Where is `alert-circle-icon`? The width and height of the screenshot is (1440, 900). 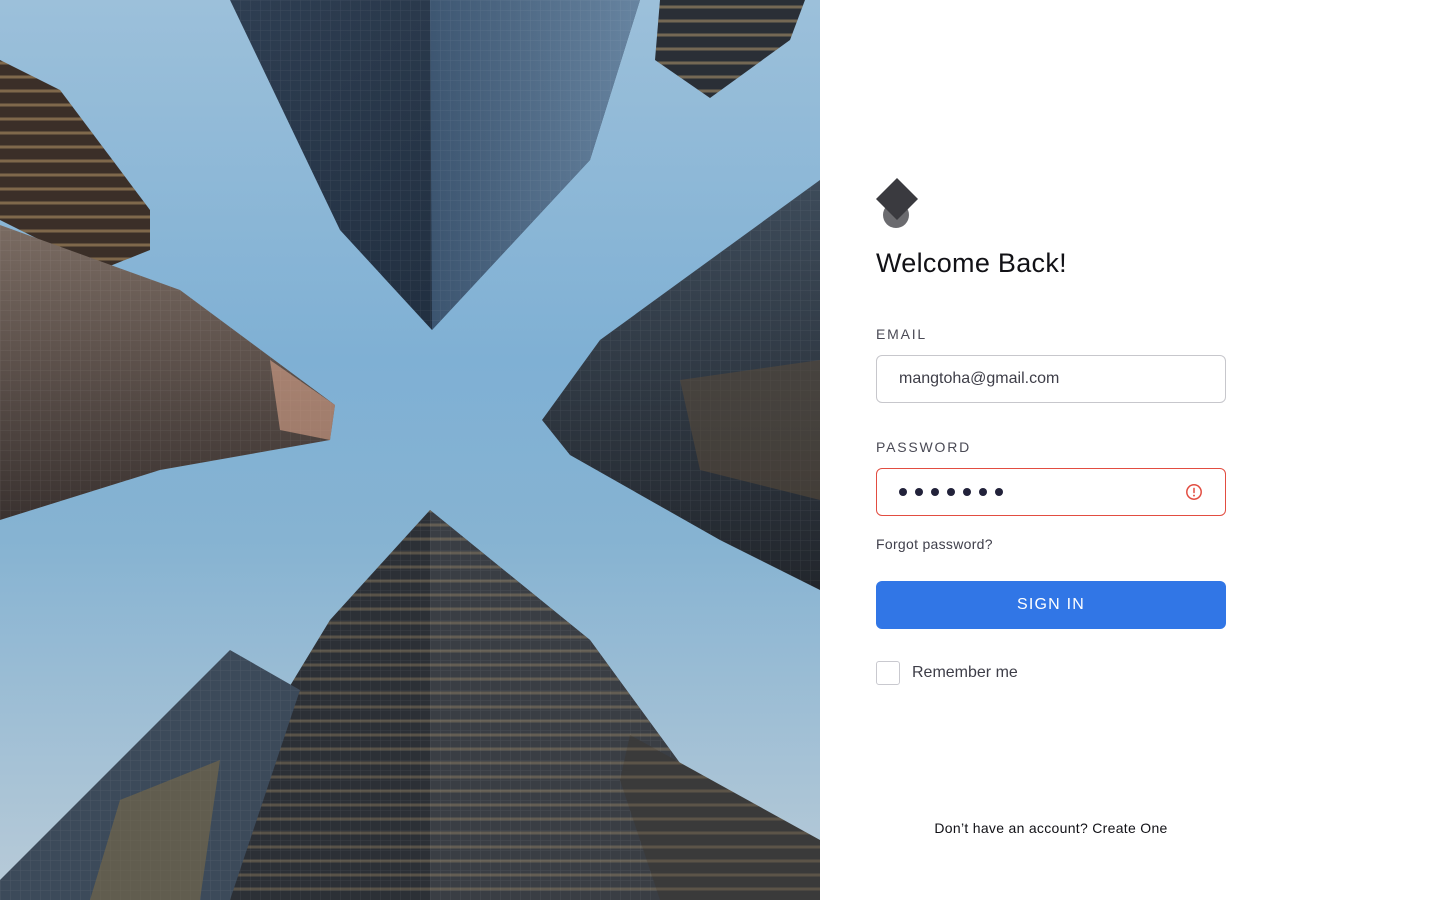
alert-circle-icon is located at coordinates (1194, 492).